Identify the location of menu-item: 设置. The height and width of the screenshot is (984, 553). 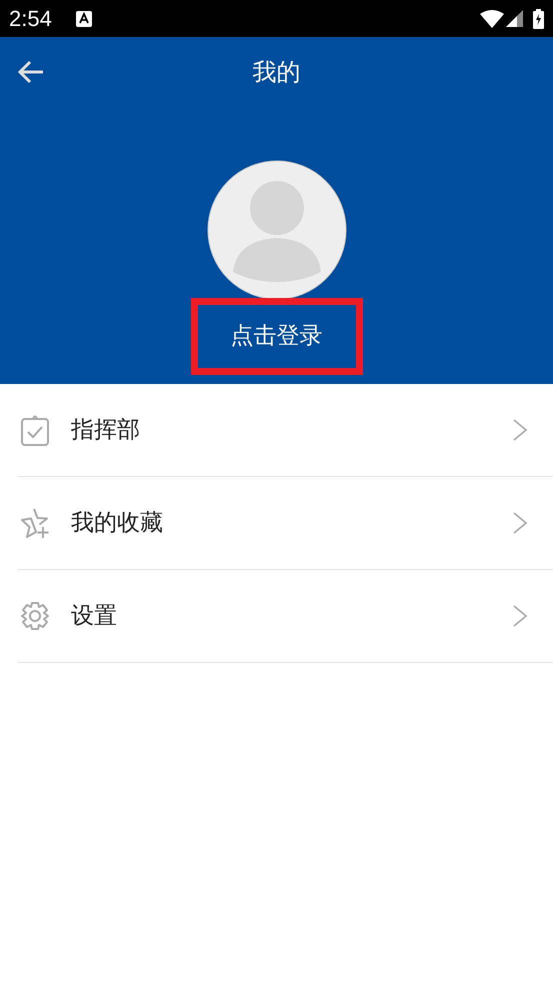
(285, 616).